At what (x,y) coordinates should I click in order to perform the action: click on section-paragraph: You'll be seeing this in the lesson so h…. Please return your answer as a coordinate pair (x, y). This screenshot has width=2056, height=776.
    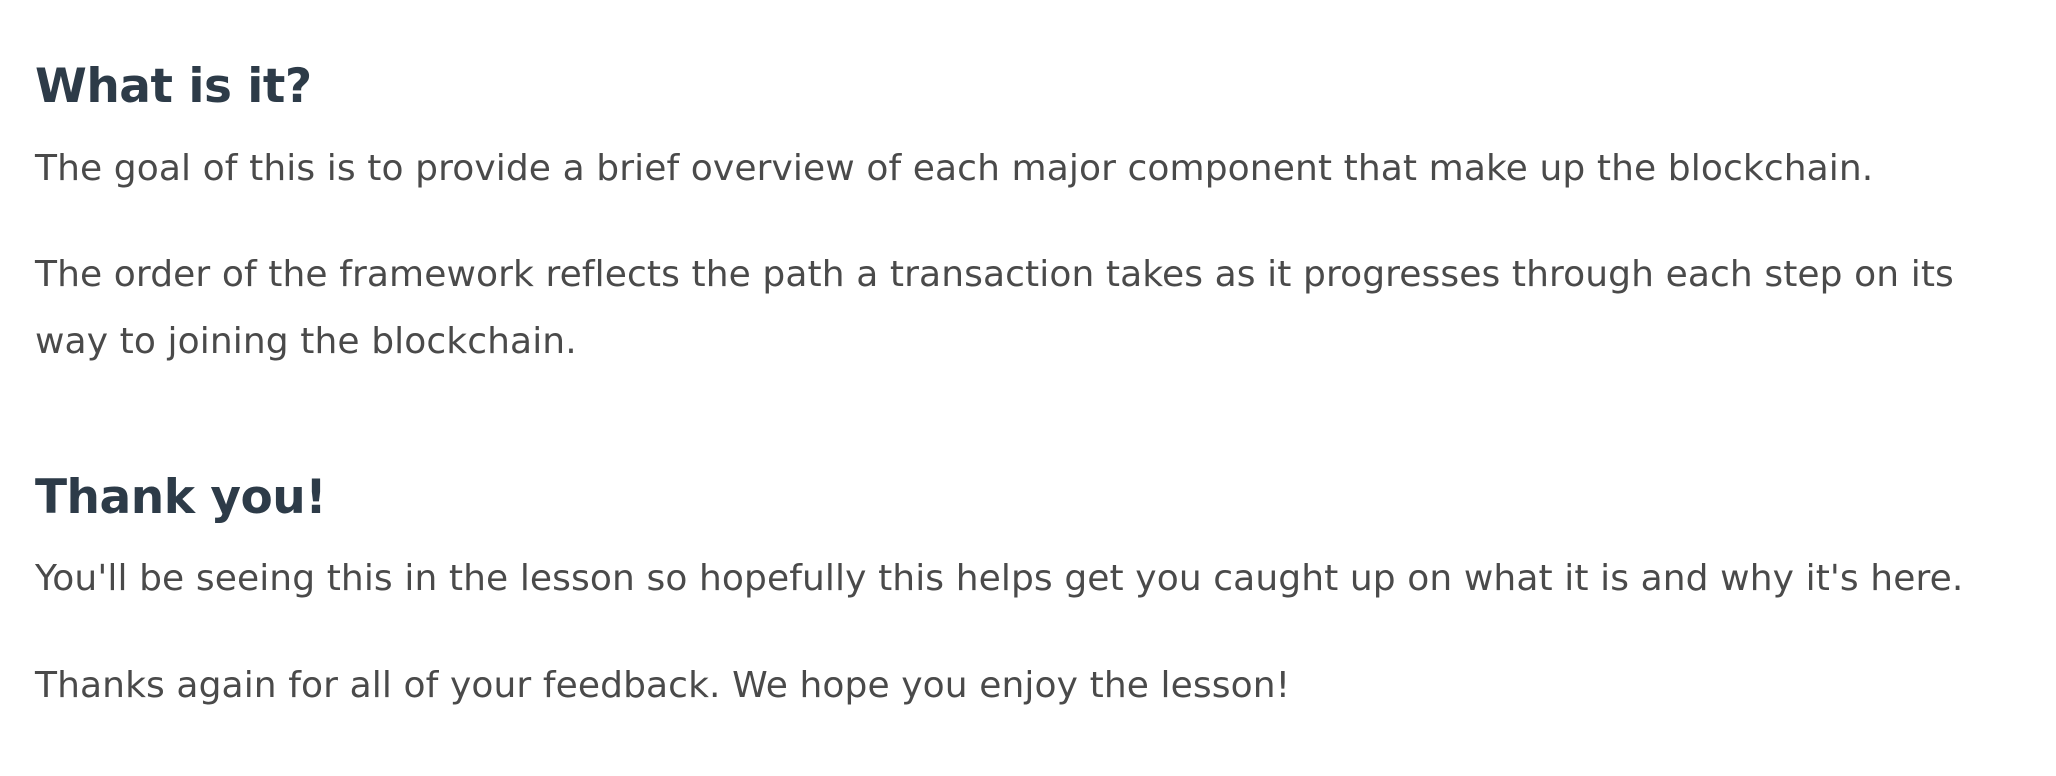
    Looking at the image, I should click on (999, 578).